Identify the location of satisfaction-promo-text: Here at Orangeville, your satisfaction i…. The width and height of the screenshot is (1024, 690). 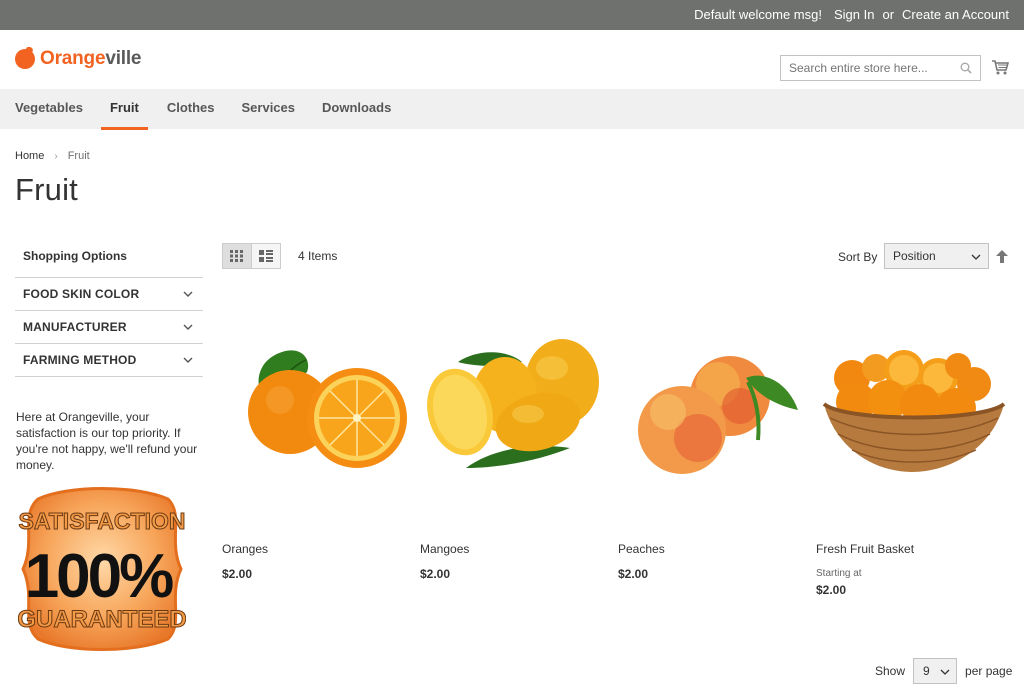
(107, 441).